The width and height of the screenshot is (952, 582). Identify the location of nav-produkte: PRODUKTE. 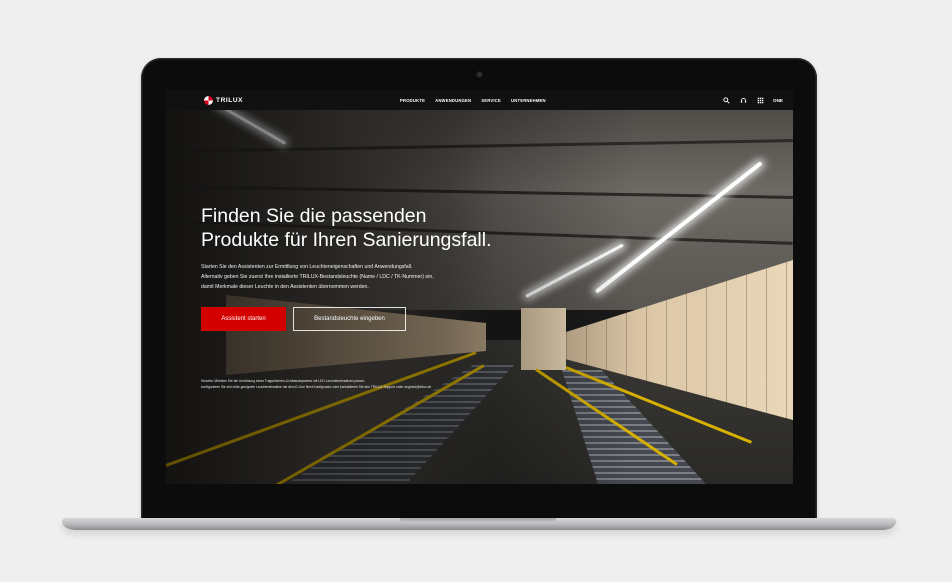
(412, 100).